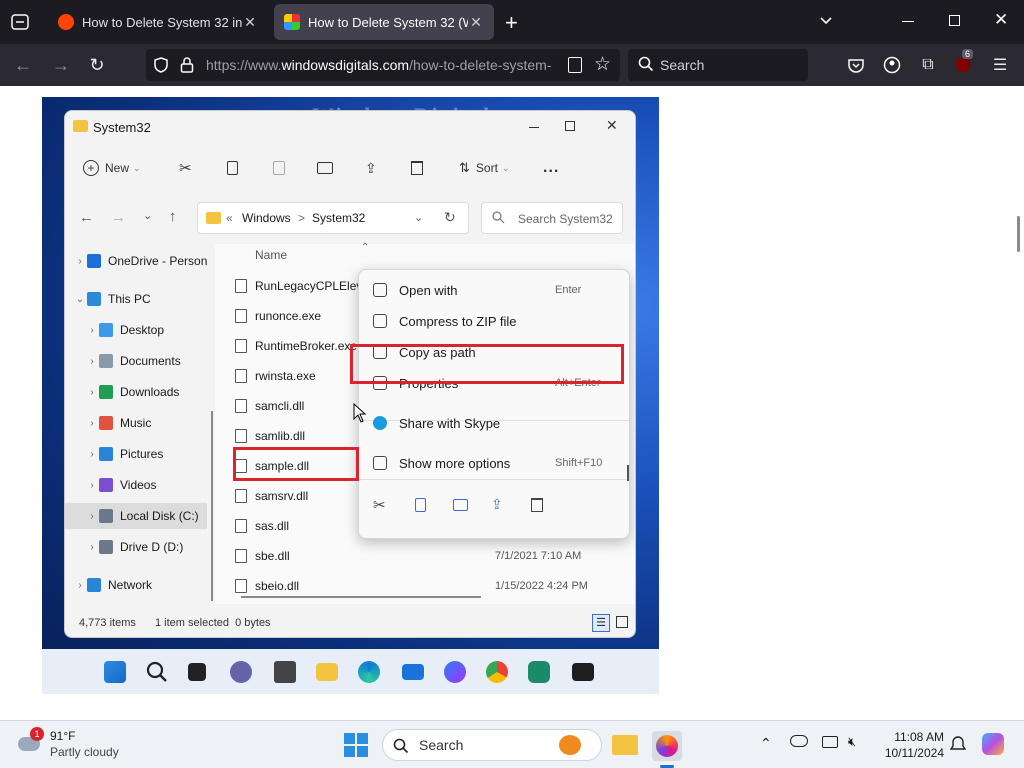 The image size is (1024, 768). I want to click on tab-inactive: How to Delete System 32 in Win ✕, so click(158, 22).